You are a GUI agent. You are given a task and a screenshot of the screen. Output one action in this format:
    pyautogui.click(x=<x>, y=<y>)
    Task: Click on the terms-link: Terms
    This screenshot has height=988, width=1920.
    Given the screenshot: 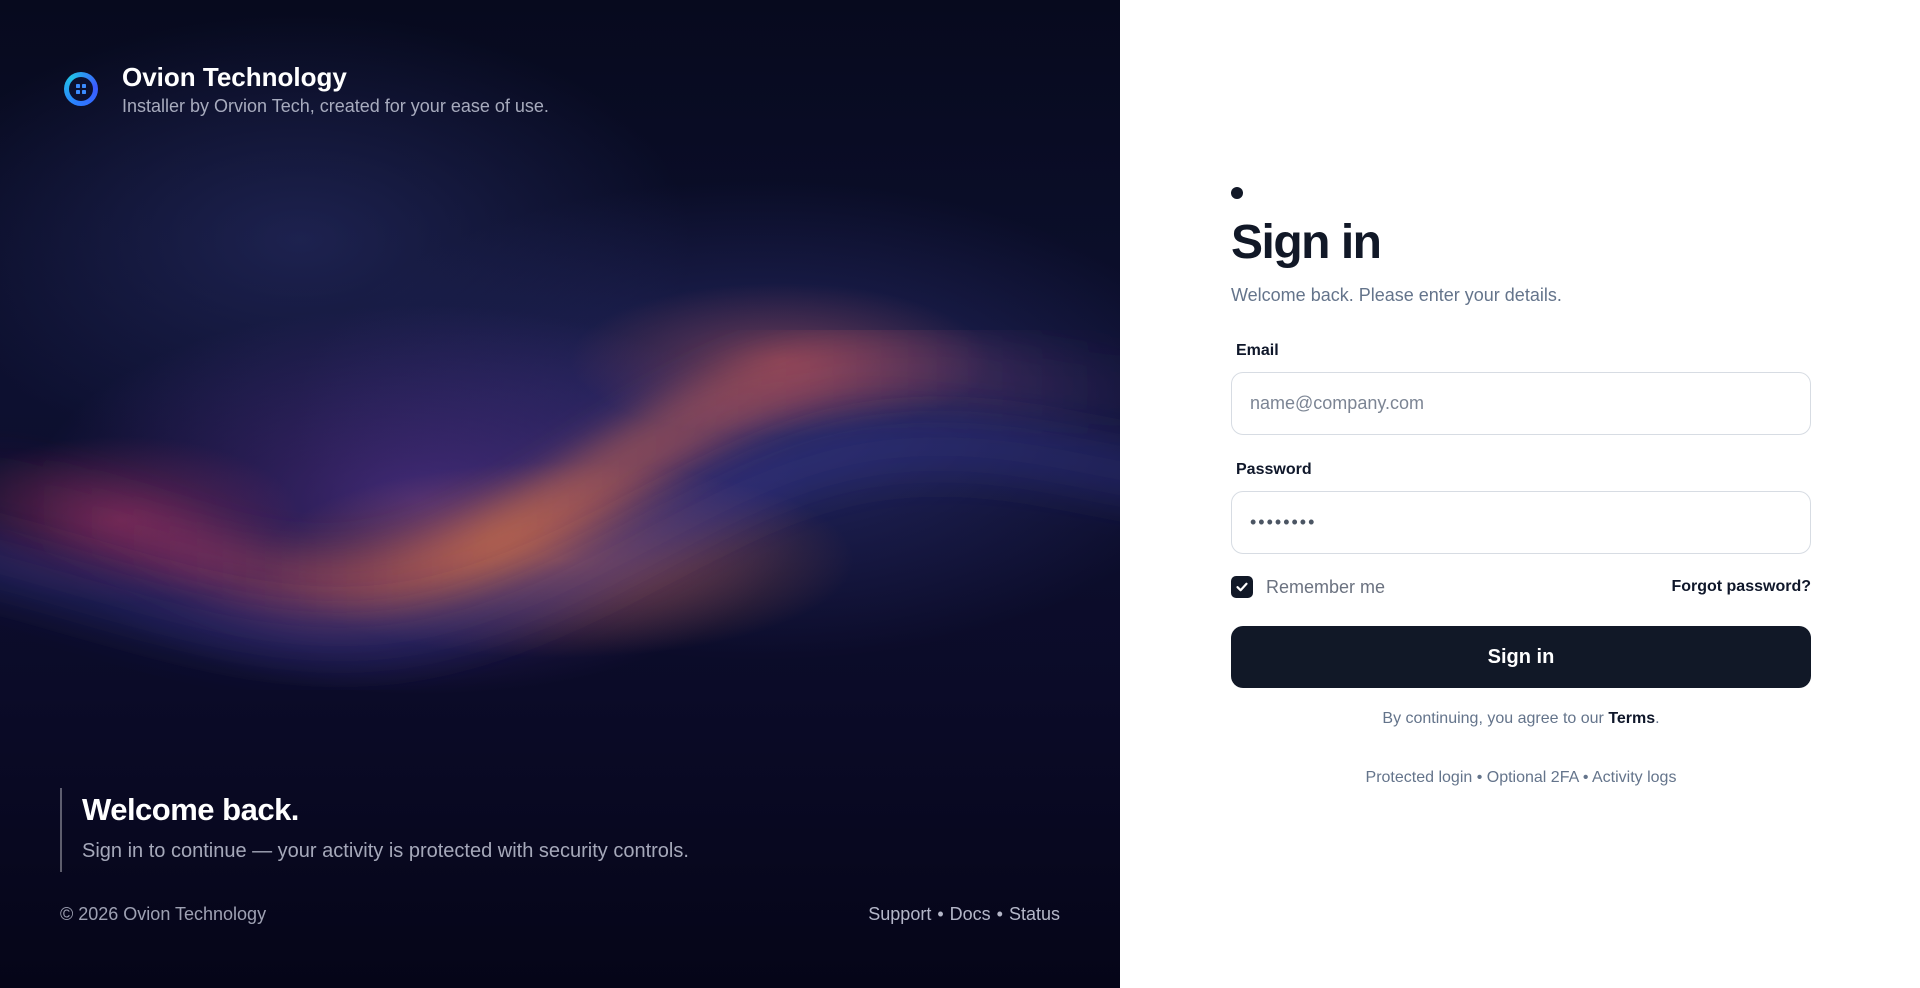 What is the action you would take?
    pyautogui.click(x=1631, y=718)
    